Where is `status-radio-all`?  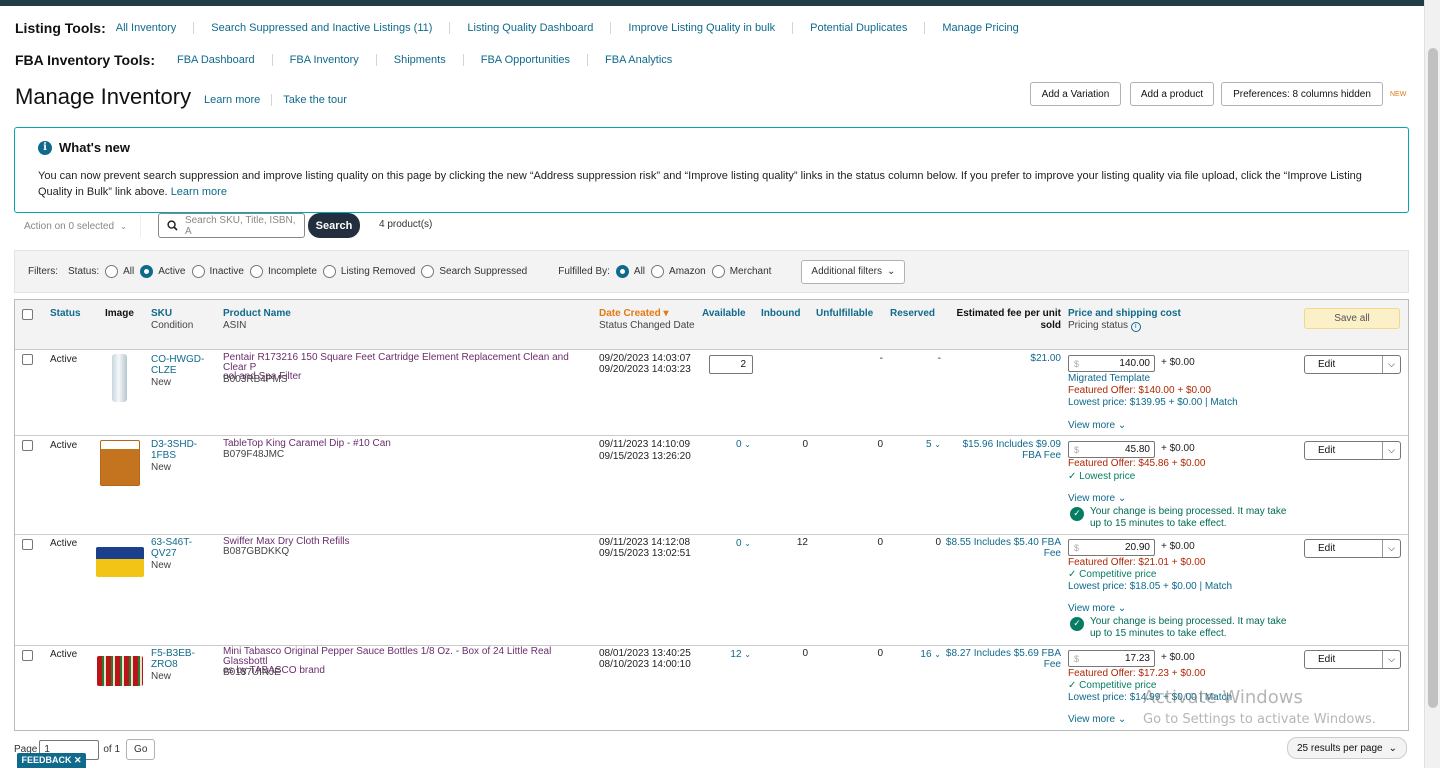
status-radio-all is located at coordinates (112, 271).